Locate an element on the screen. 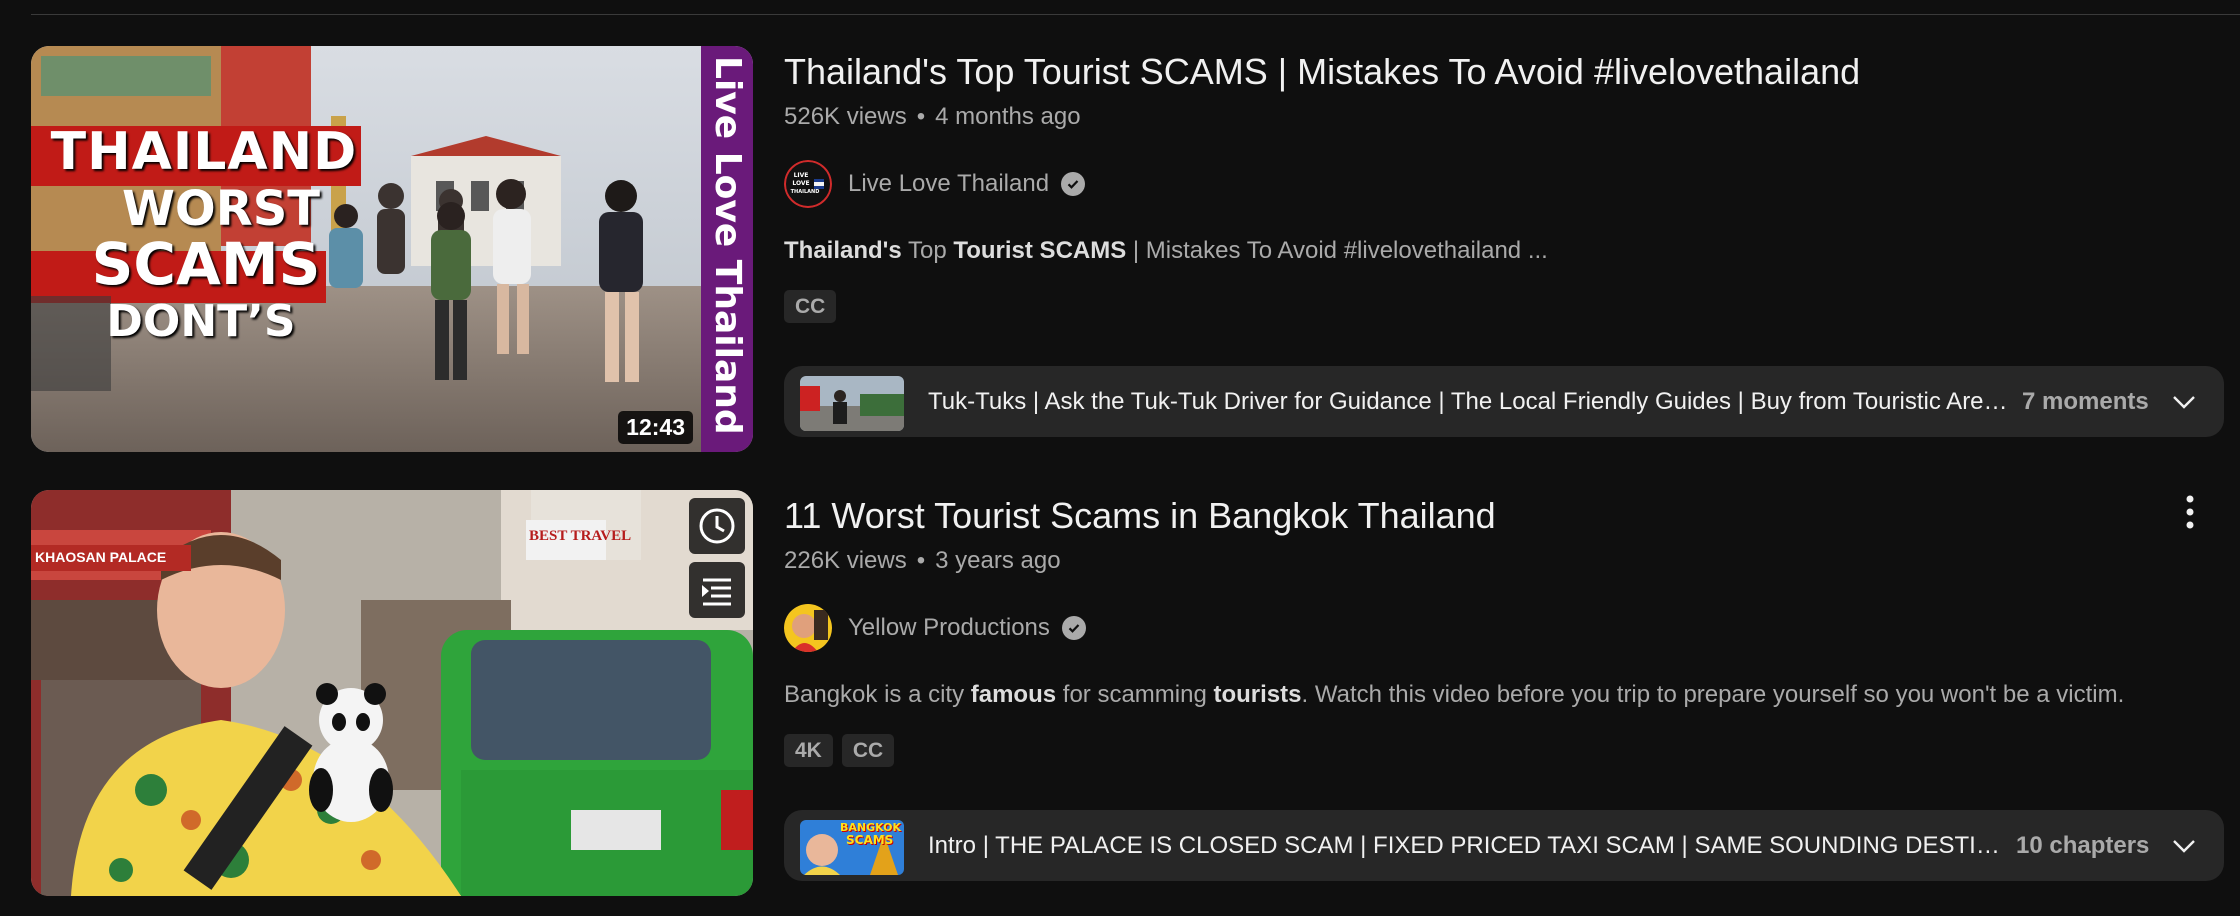 Image resolution: width=2240 pixels, height=916 pixels. more-vert-icon is located at coordinates (2190, 512).